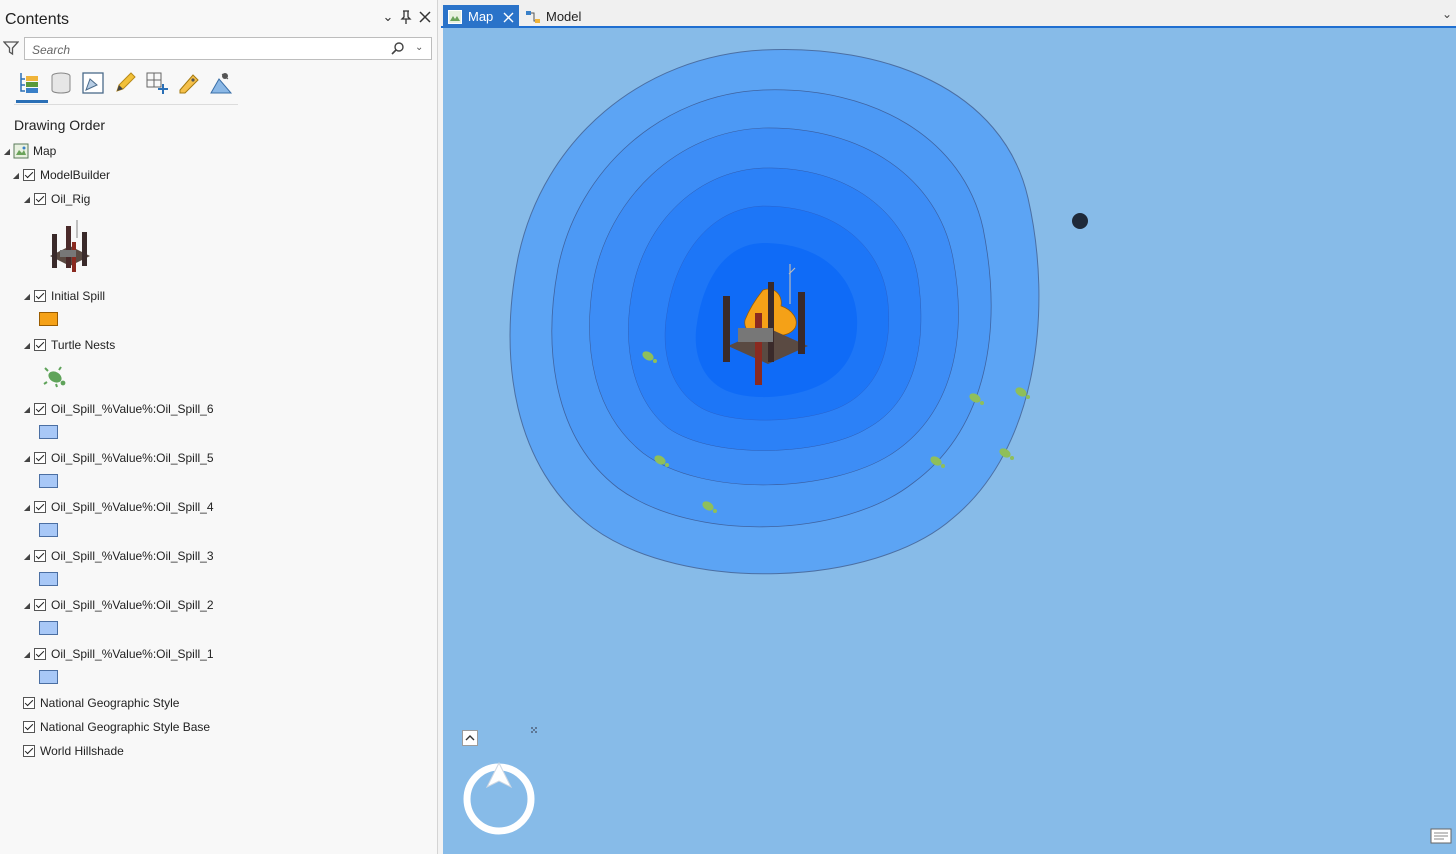 The height and width of the screenshot is (854, 1456). I want to click on drawing-order-heading: Drawing Order, so click(60, 125).